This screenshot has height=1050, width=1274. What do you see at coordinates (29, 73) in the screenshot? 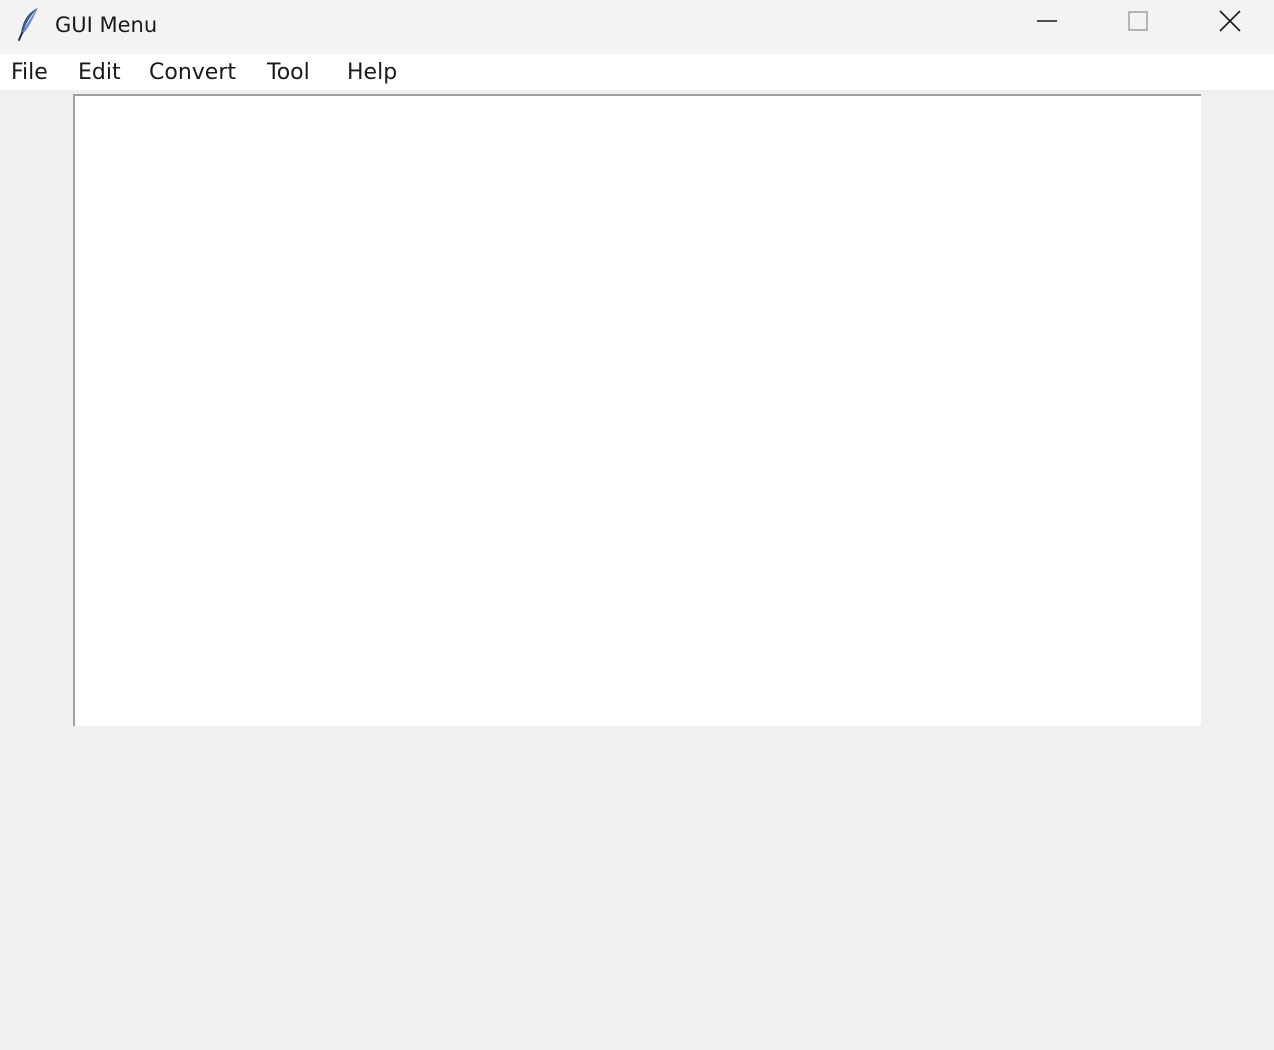
I see `menu-file: File` at bounding box center [29, 73].